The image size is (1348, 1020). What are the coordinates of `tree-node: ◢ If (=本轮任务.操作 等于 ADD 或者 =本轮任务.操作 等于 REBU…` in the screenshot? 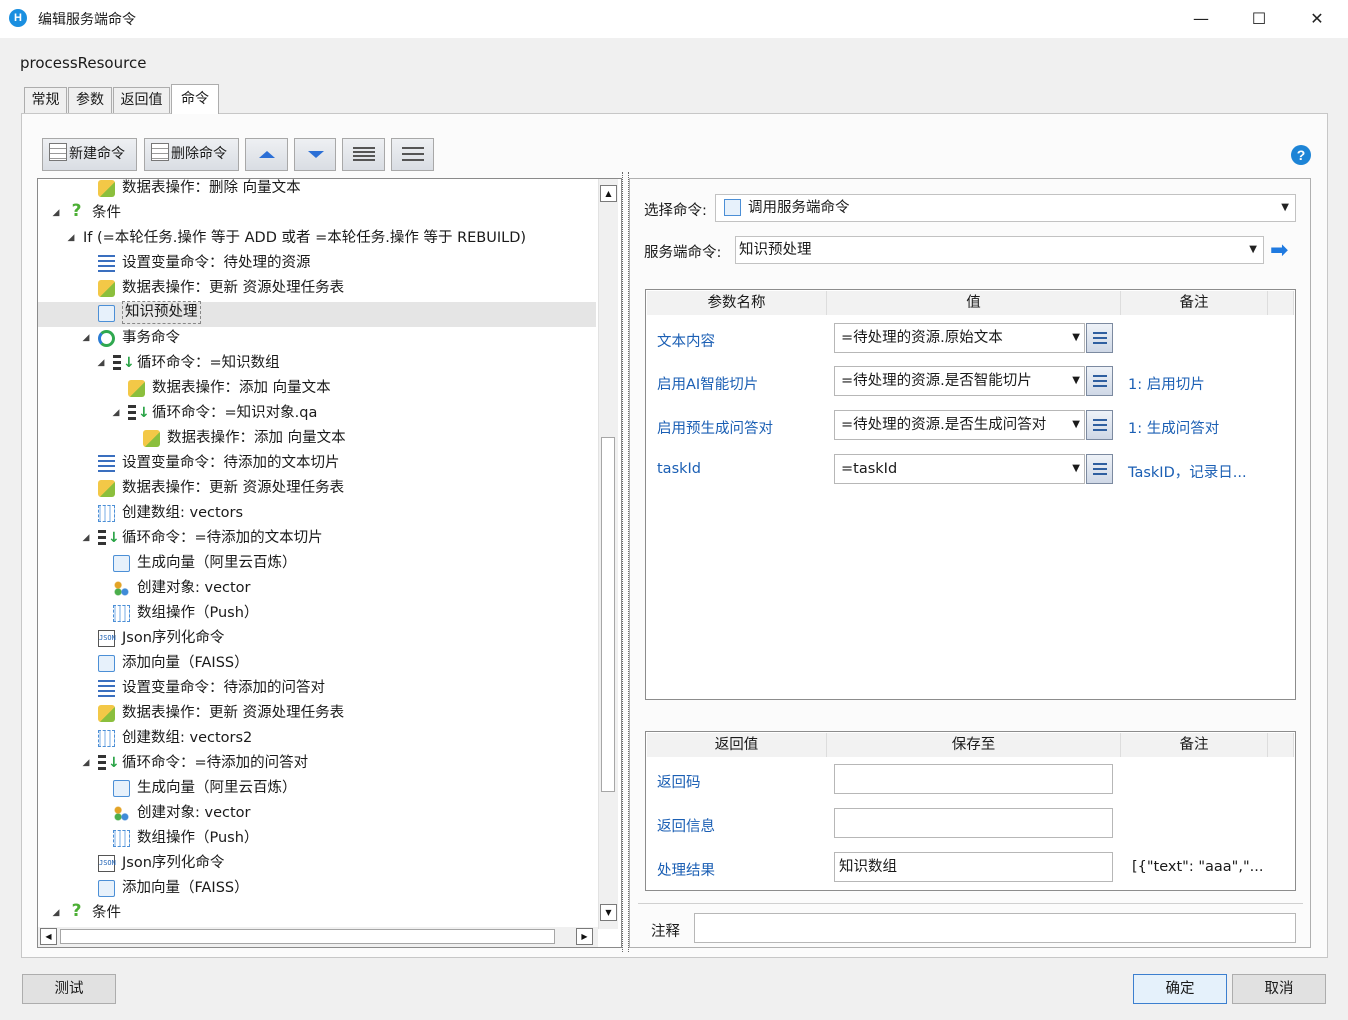 It's located at (317, 239).